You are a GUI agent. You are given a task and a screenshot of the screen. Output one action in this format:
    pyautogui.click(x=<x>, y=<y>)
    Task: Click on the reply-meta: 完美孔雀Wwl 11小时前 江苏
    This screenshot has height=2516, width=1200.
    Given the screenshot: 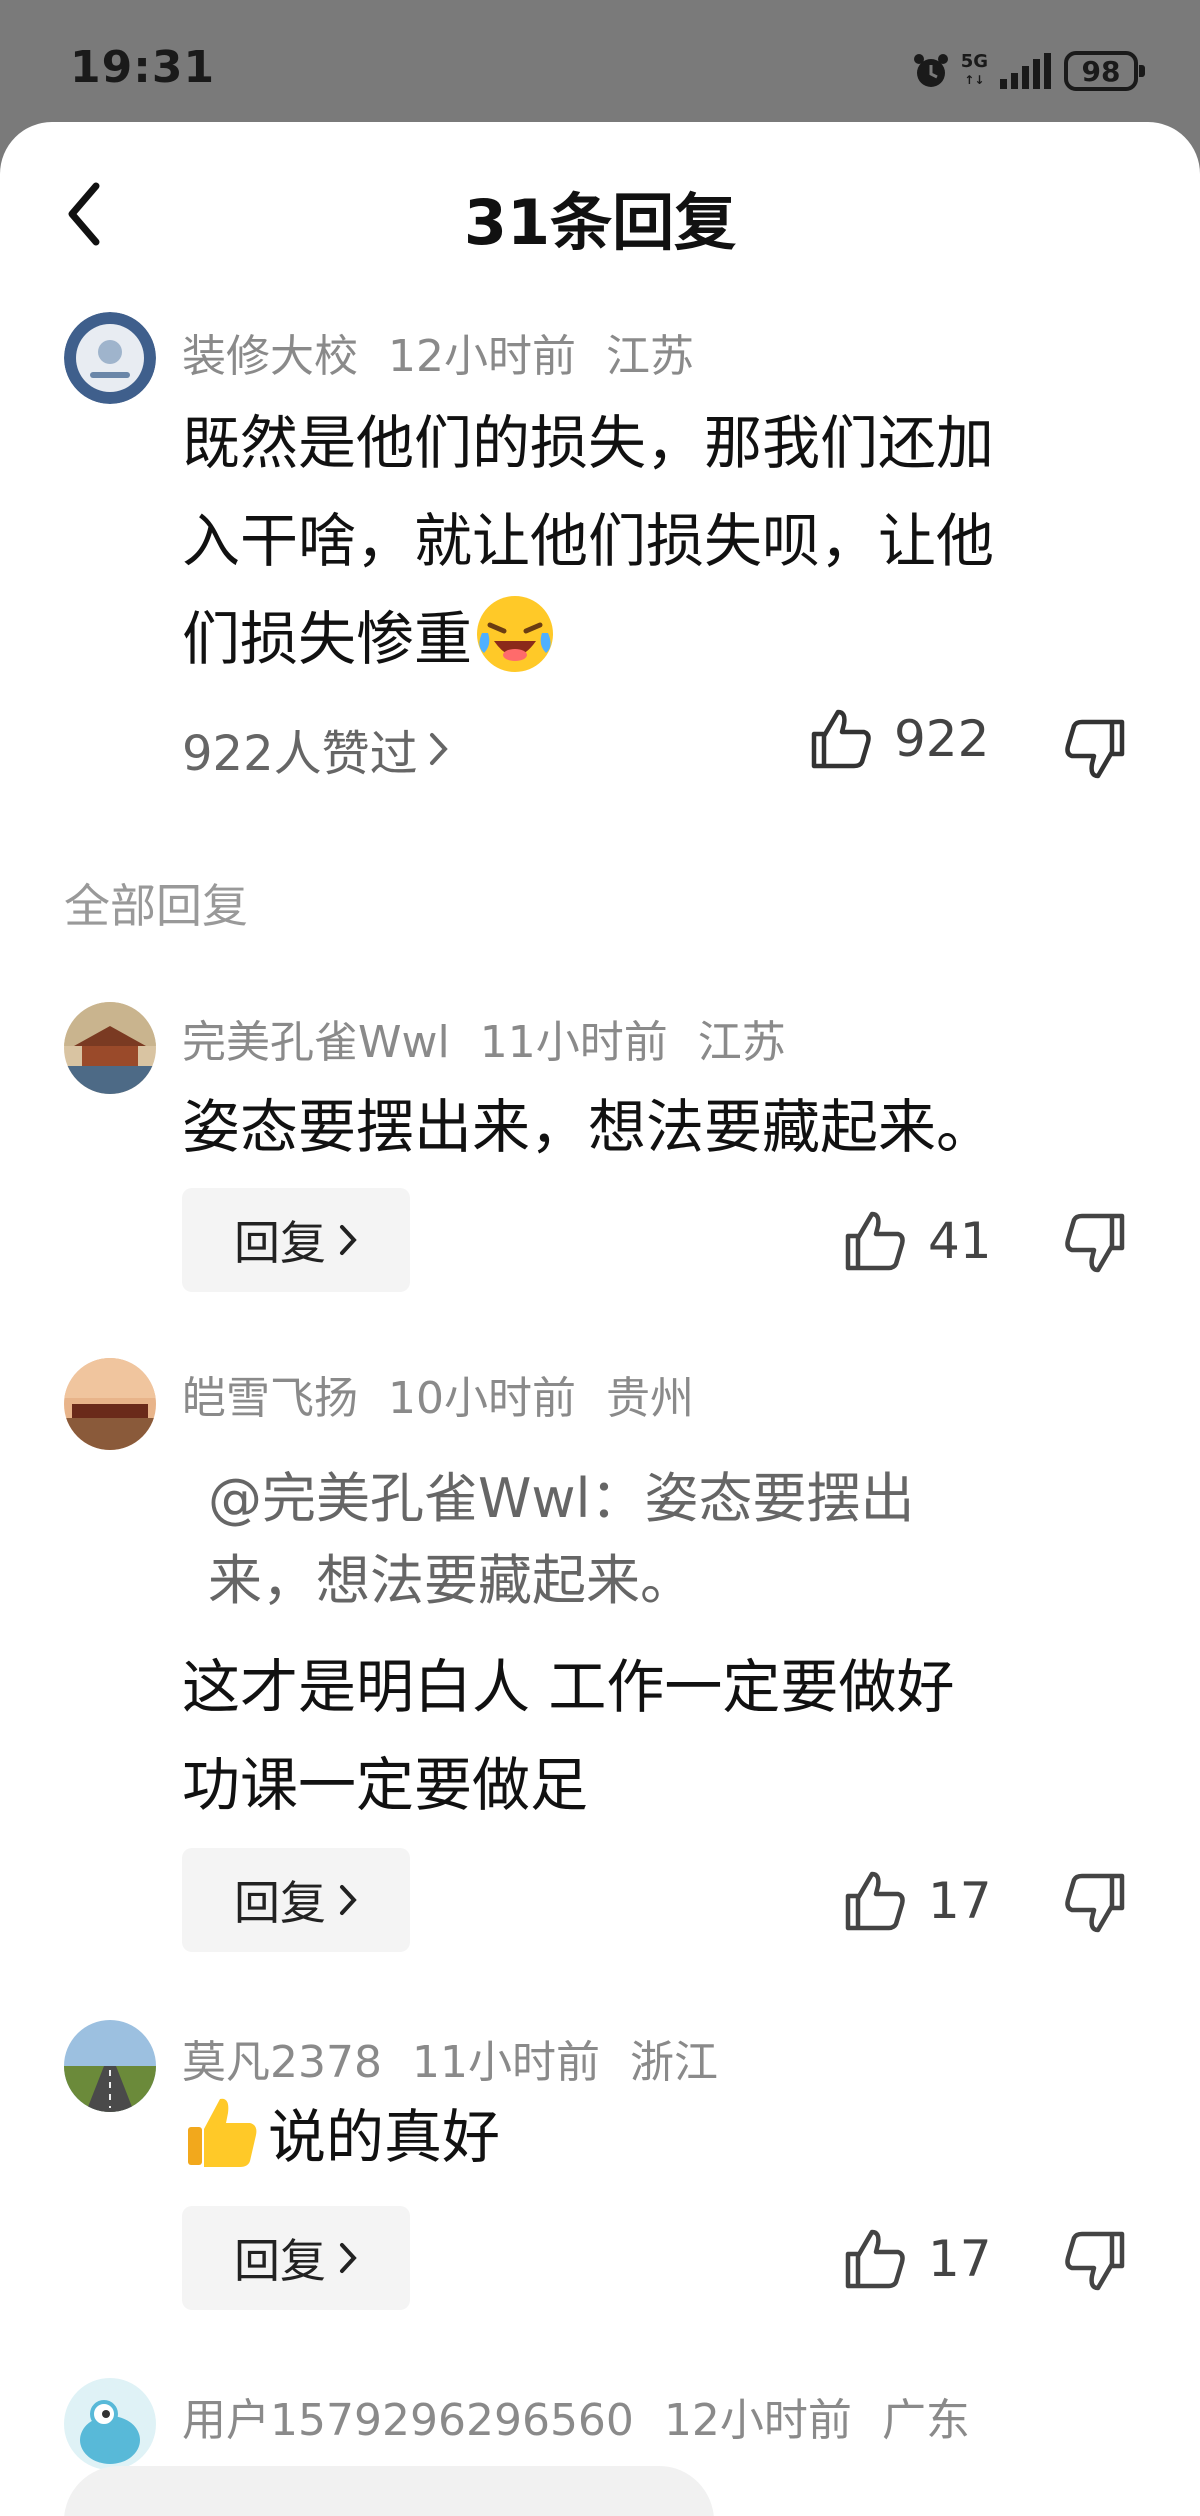 What is the action you would take?
    pyautogui.click(x=499, y=1038)
    